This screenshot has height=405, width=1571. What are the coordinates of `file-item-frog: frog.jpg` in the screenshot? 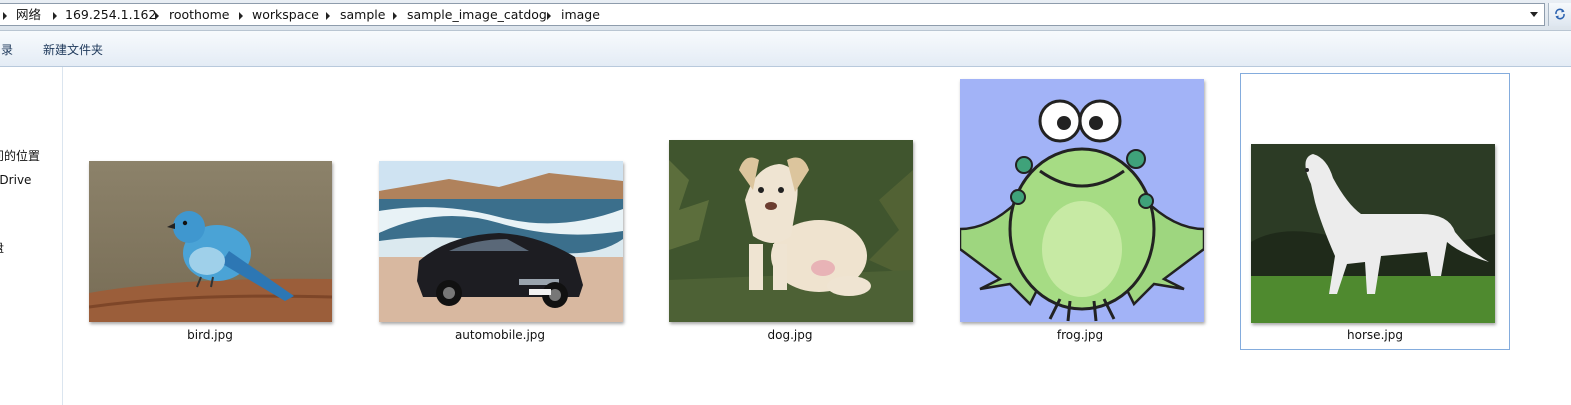 It's located at (1079, 212).